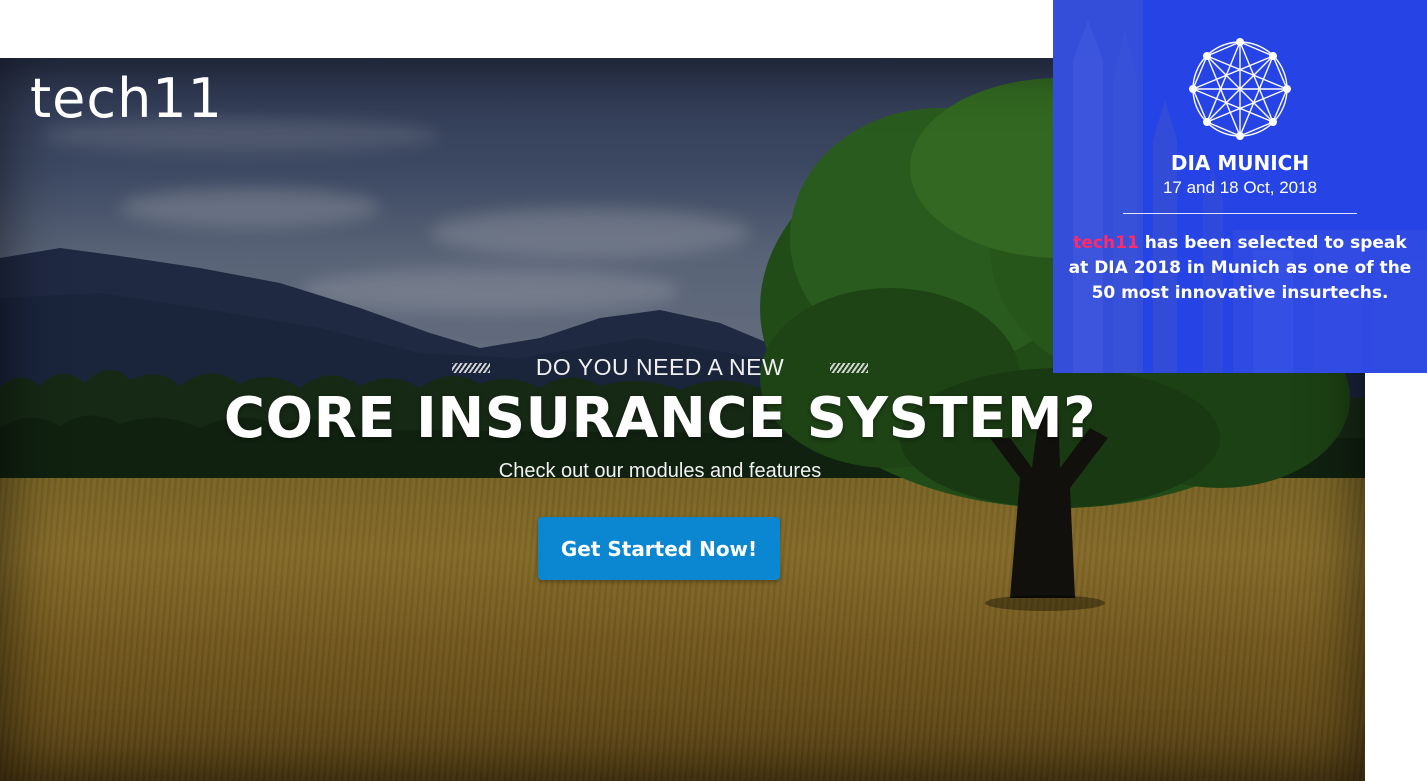  What do you see at coordinates (1240, 163) in the screenshot?
I see `promo-title: DIA MUNICH` at bounding box center [1240, 163].